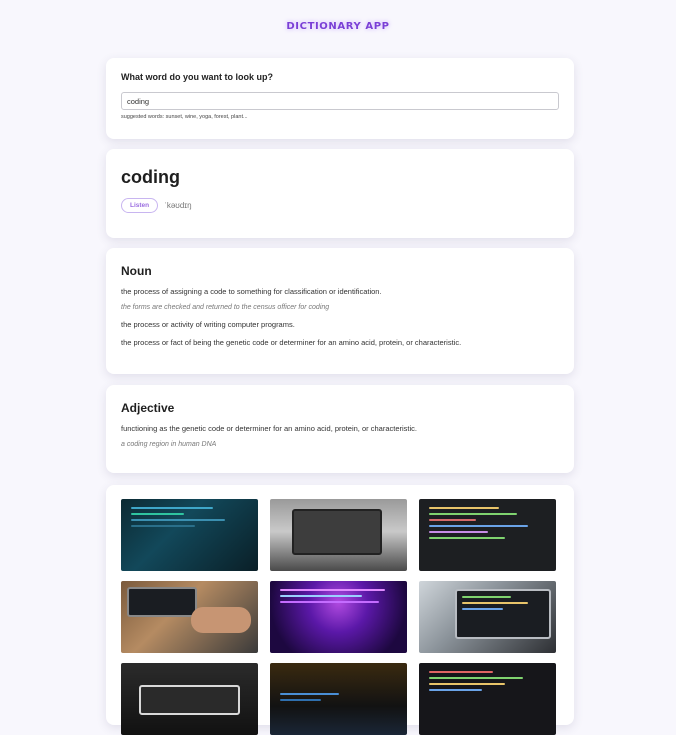 The image size is (676, 735). What do you see at coordinates (338, 699) in the screenshot?
I see `photo-dark-screen` at bounding box center [338, 699].